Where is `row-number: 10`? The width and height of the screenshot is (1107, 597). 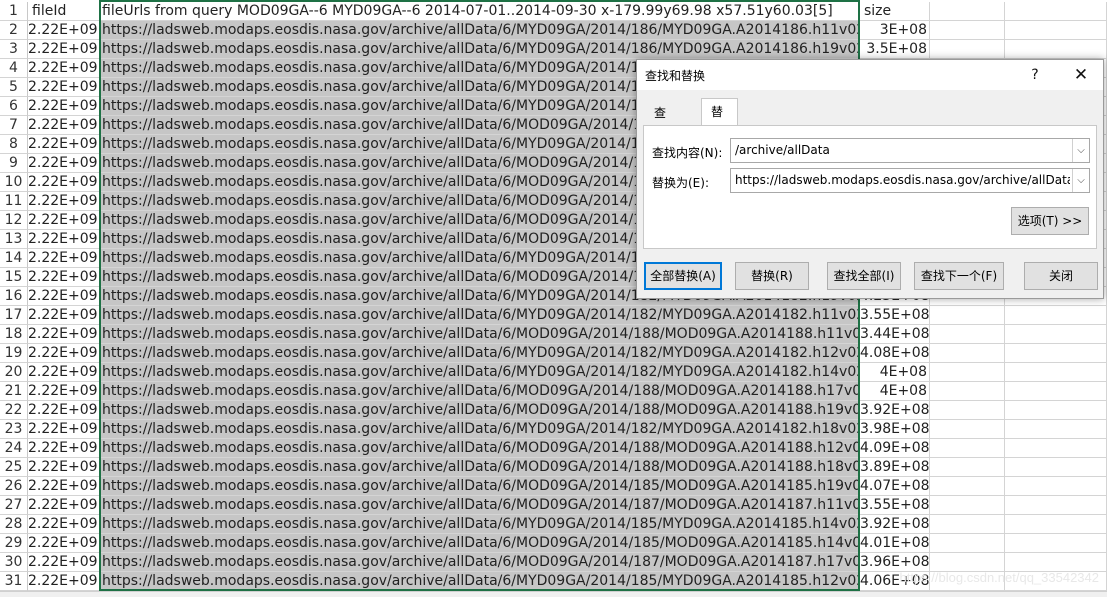
row-number: 10 is located at coordinates (14, 182).